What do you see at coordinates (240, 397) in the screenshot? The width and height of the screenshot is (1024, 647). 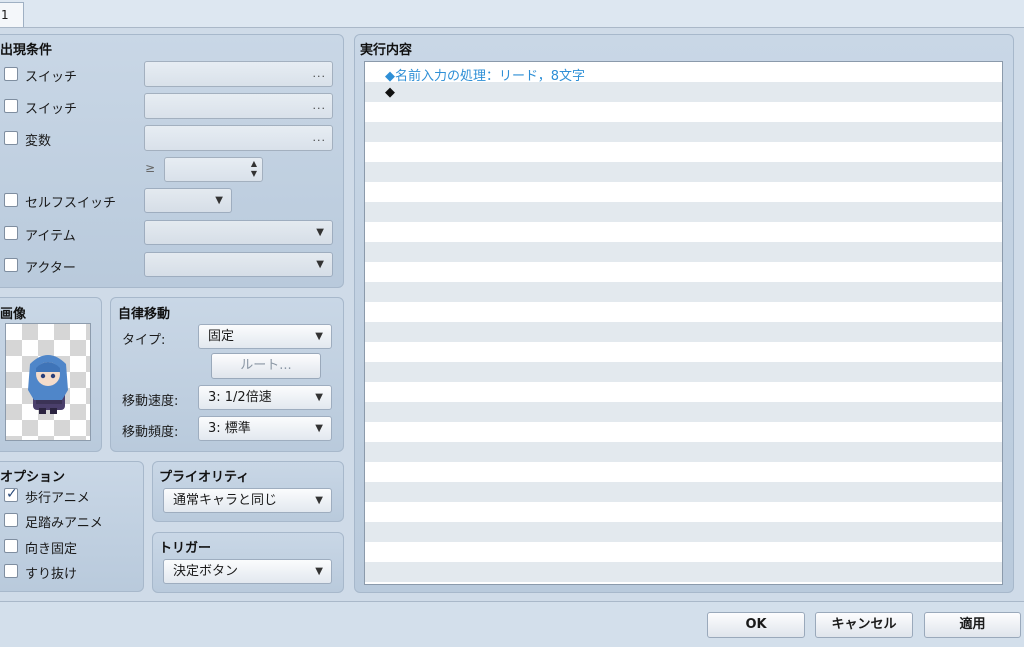 I see `speed-value: 3: 1/2倍速` at bounding box center [240, 397].